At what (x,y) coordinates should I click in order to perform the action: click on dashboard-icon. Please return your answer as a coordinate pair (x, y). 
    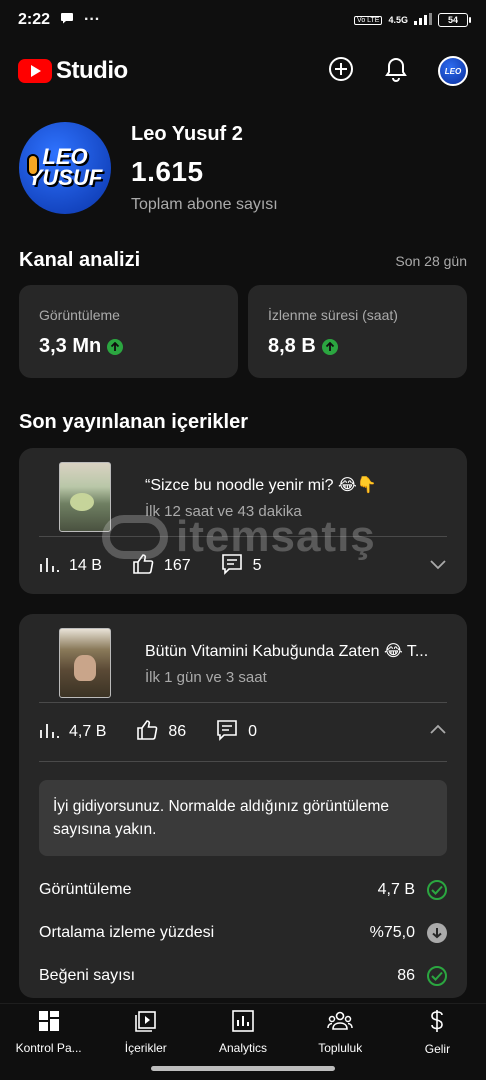
    Looking at the image, I should click on (49, 1022).